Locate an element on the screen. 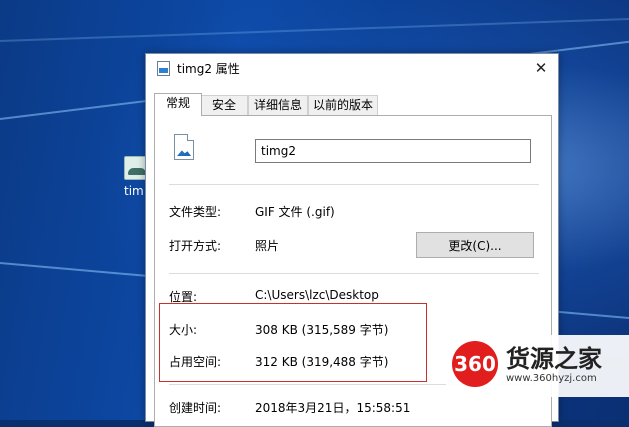  file-type-label: 文件类型: is located at coordinates (195, 212).